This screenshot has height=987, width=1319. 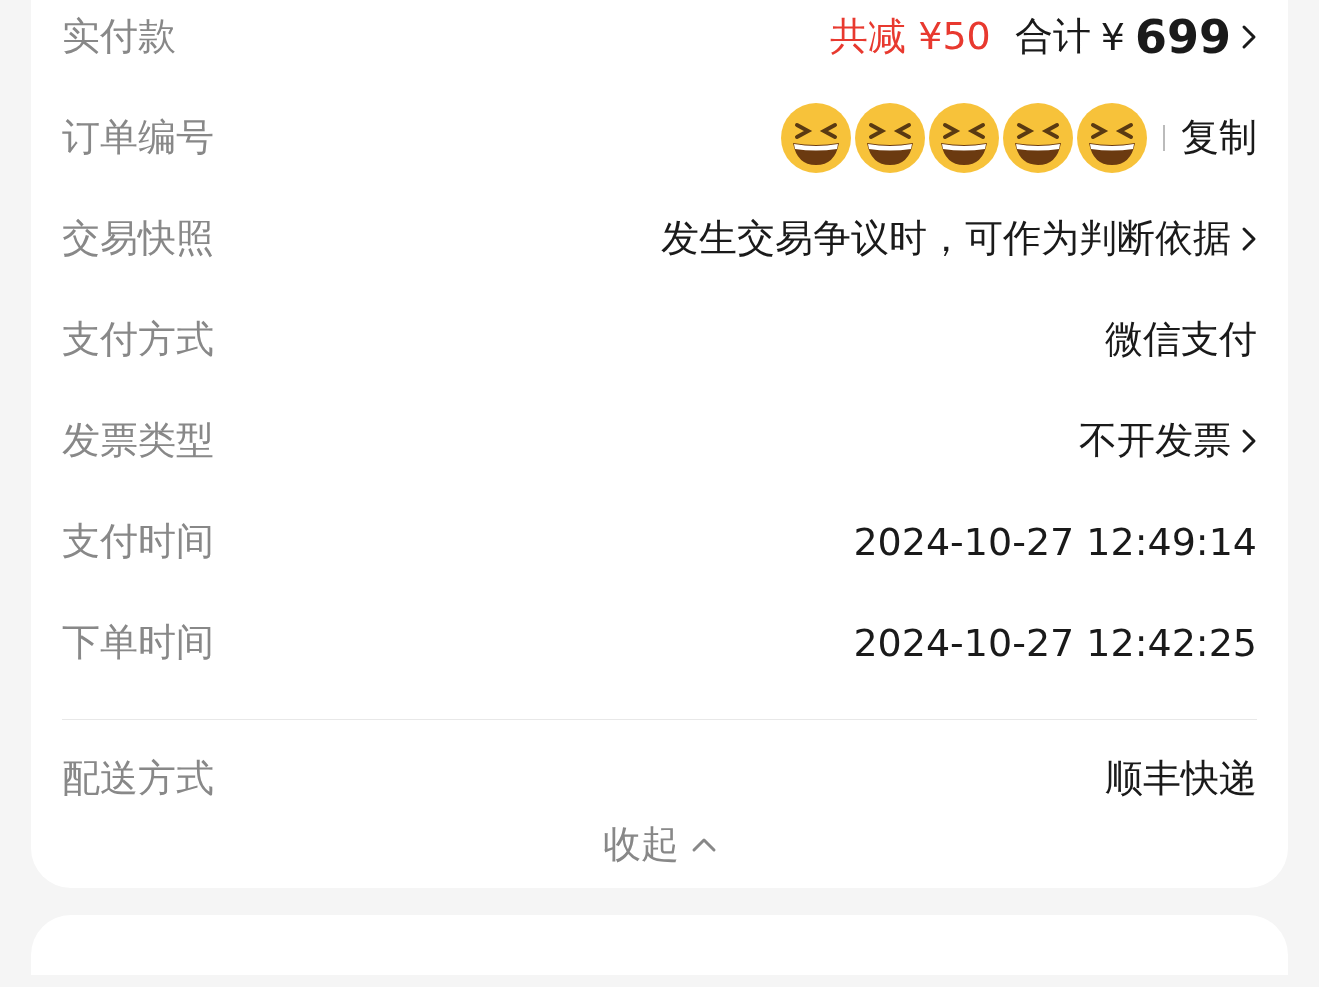 I want to click on row-label: 下单时间, so click(x=138, y=642).